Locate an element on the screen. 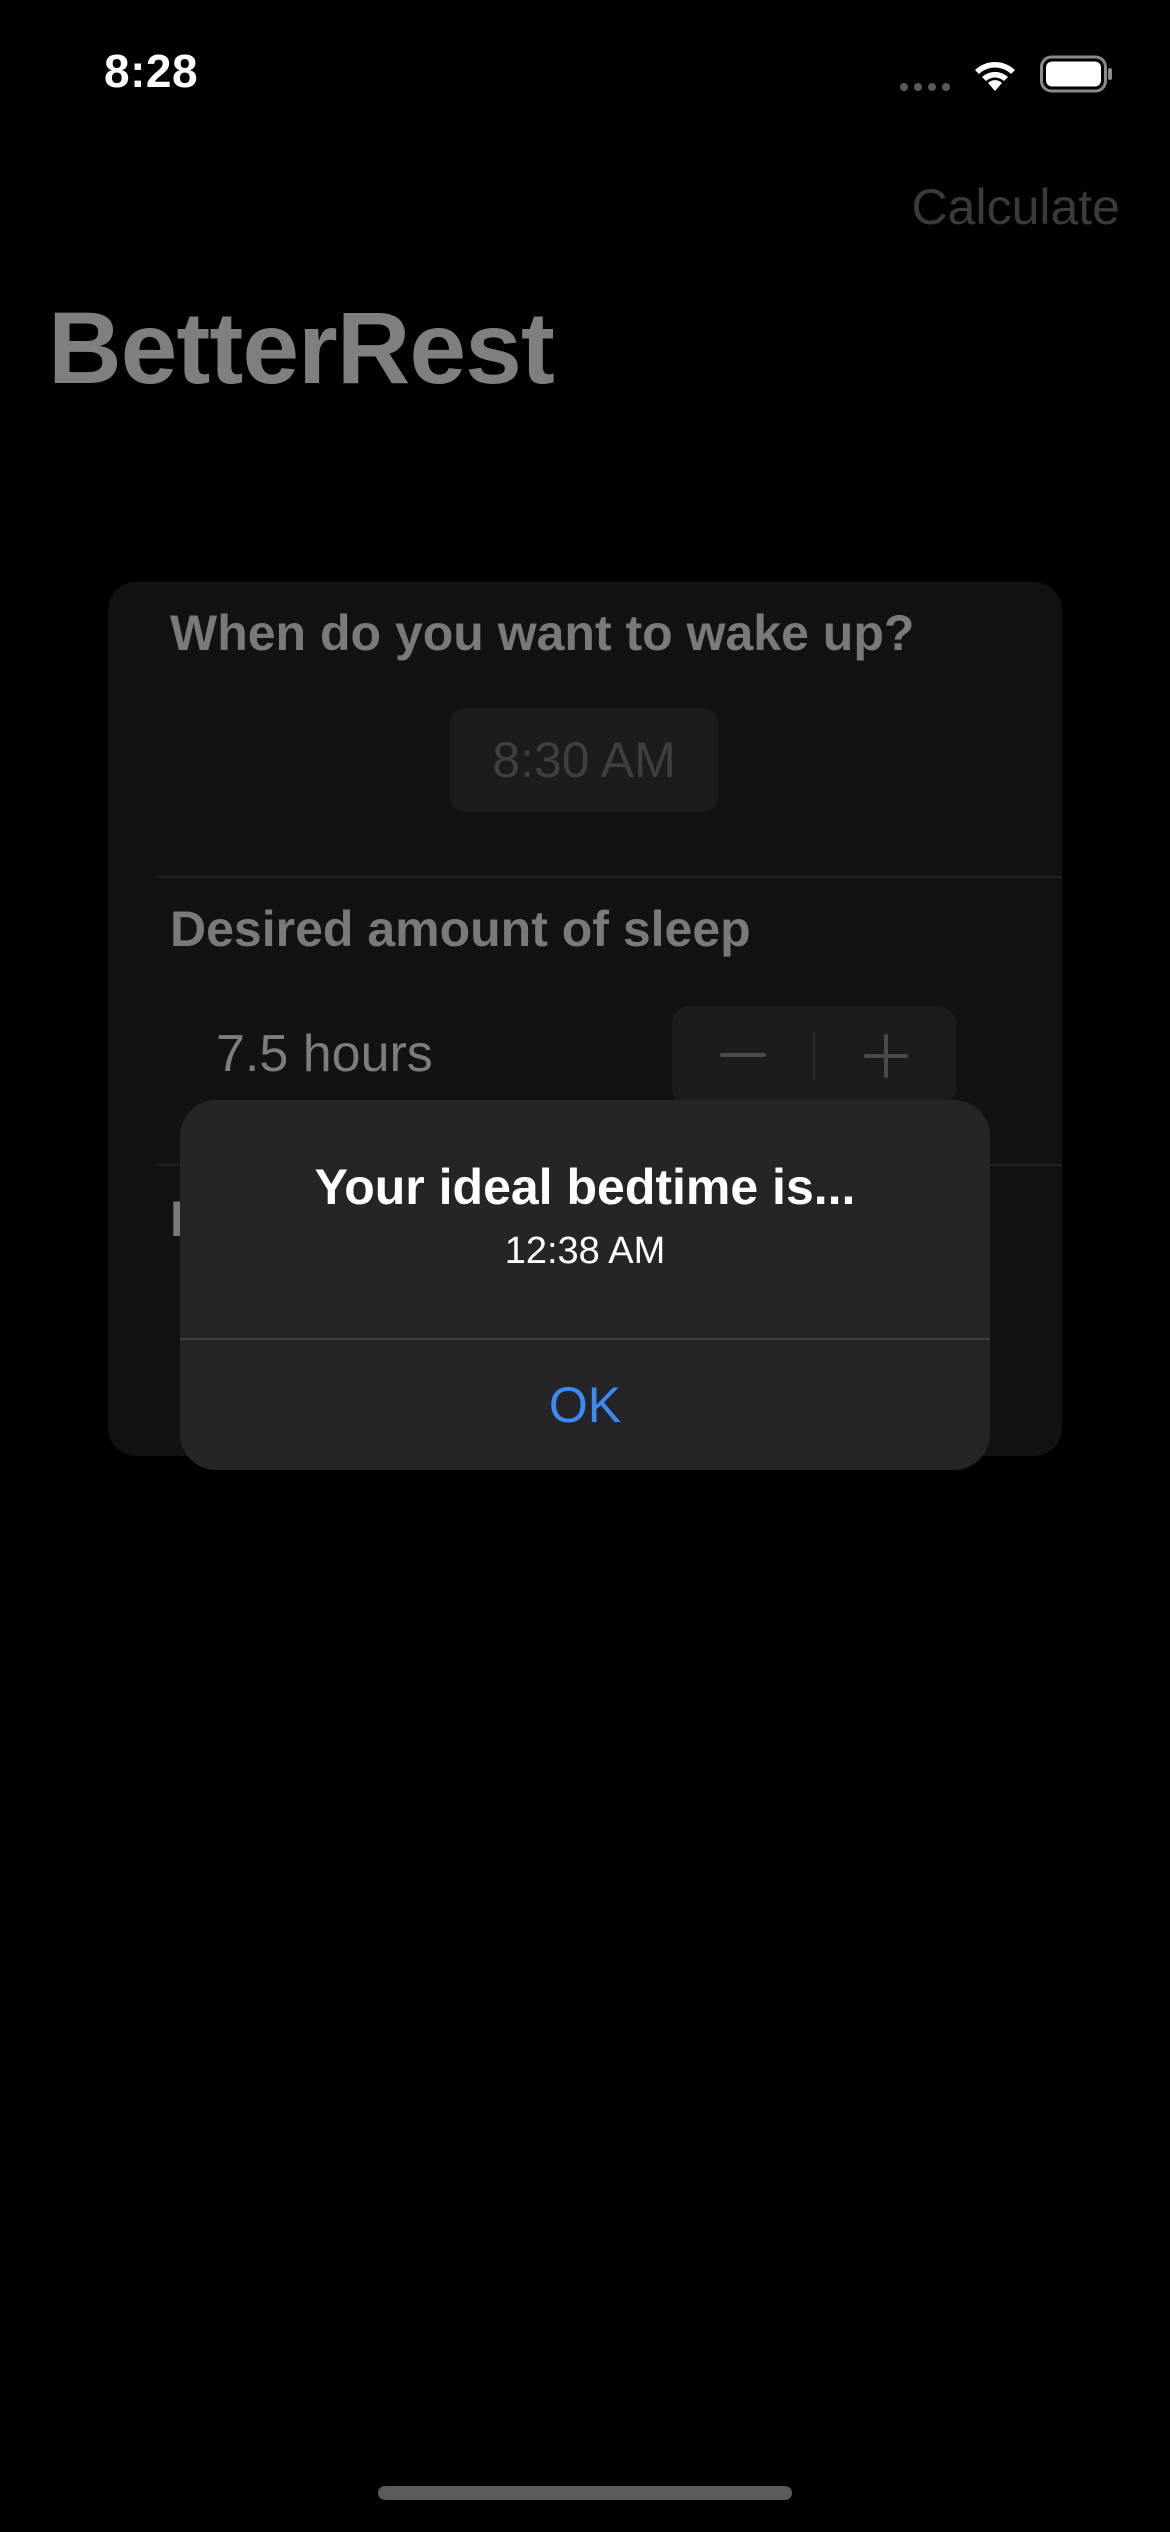 This screenshot has width=1170, height=2532. home-indicator is located at coordinates (585, 2493).